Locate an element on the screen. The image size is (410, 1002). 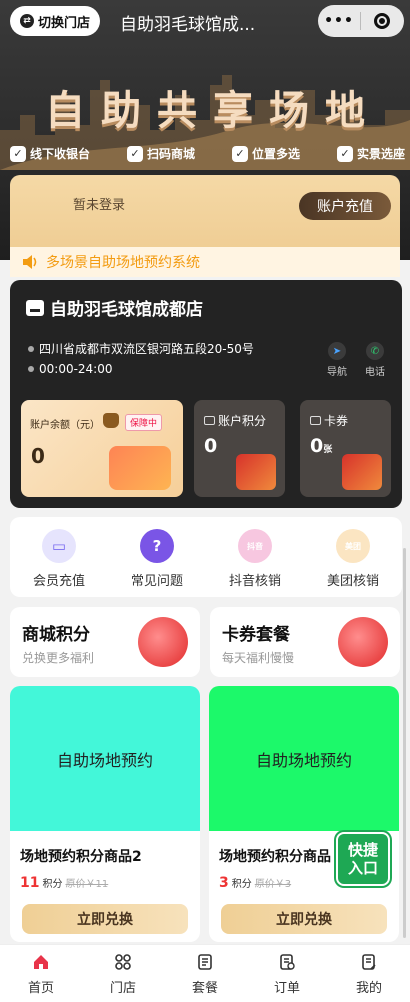
product-name: 场地预约积分商品 is located at coordinates (275, 857).